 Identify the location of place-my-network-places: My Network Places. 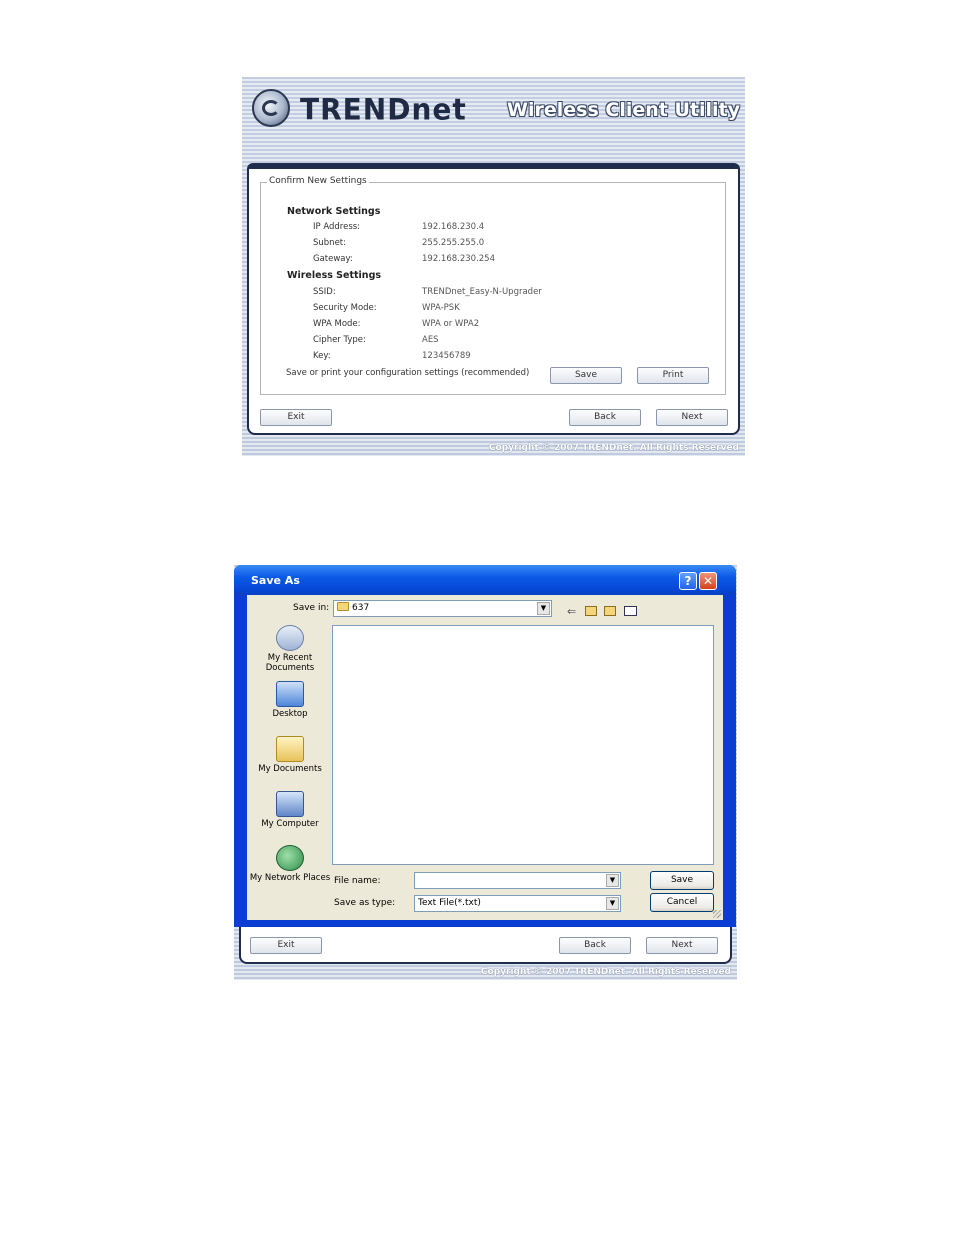
(290, 864).